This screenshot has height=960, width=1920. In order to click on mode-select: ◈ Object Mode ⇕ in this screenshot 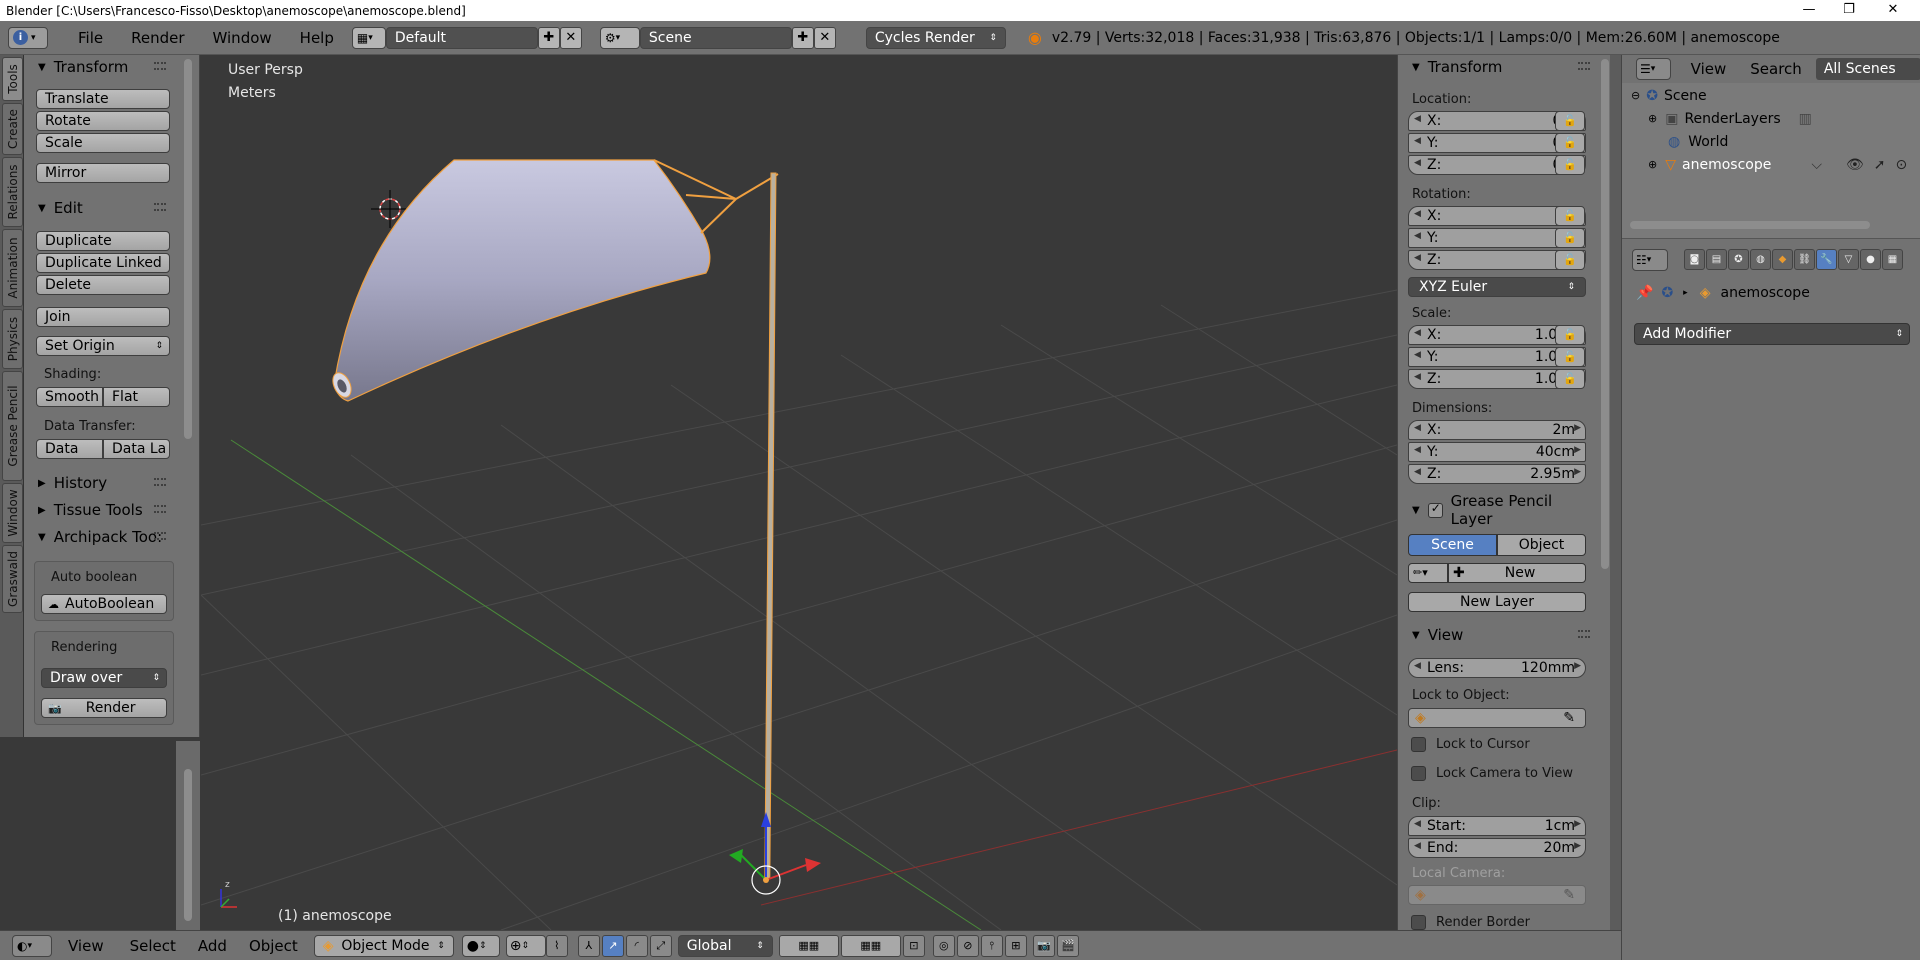, I will do `click(383, 945)`.